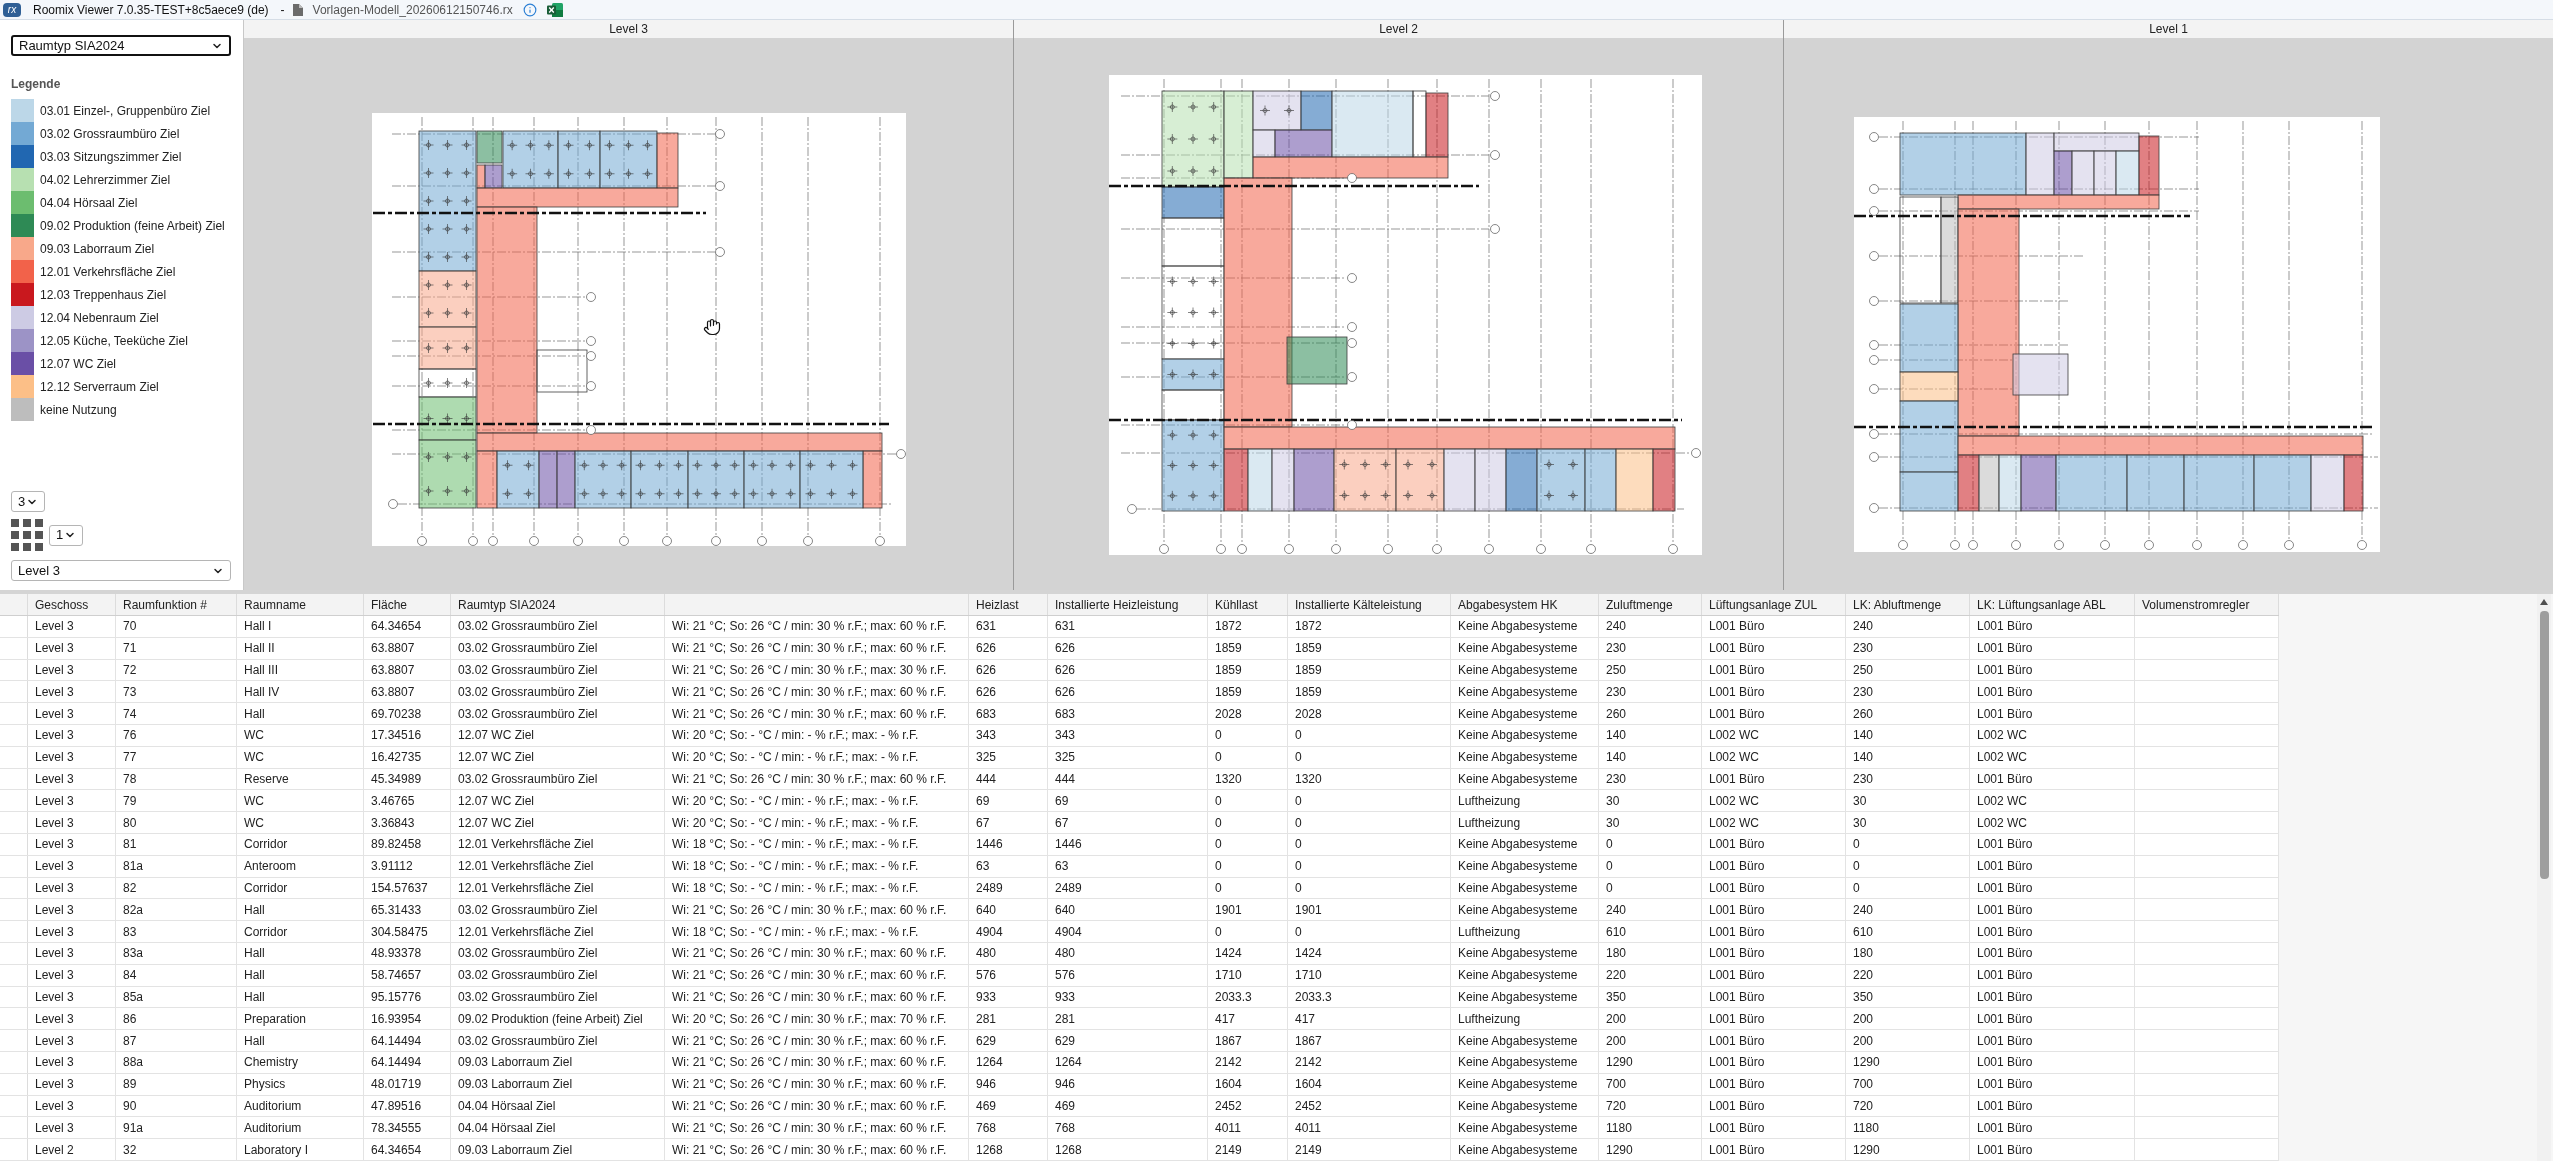 The width and height of the screenshot is (2553, 1161). What do you see at coordinates (176, 626) in the screenshot?
I see `table-cell: 70` at bounding box center [176, 626].